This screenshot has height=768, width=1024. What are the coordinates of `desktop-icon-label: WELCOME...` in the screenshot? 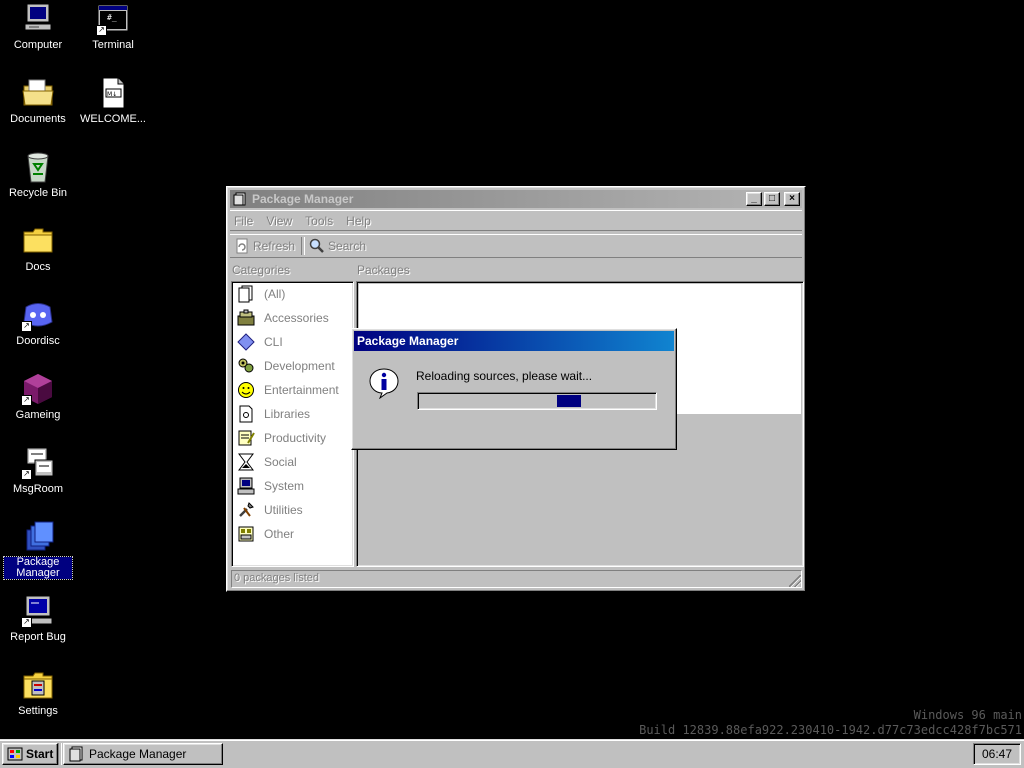 It's located at (112, 119).